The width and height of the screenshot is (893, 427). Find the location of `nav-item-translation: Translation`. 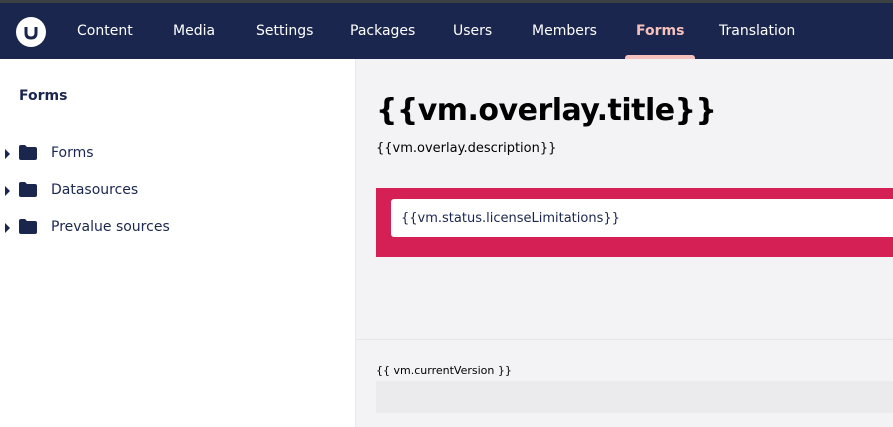

nav-item-translation: Translation is located at coordinates (757, 31).